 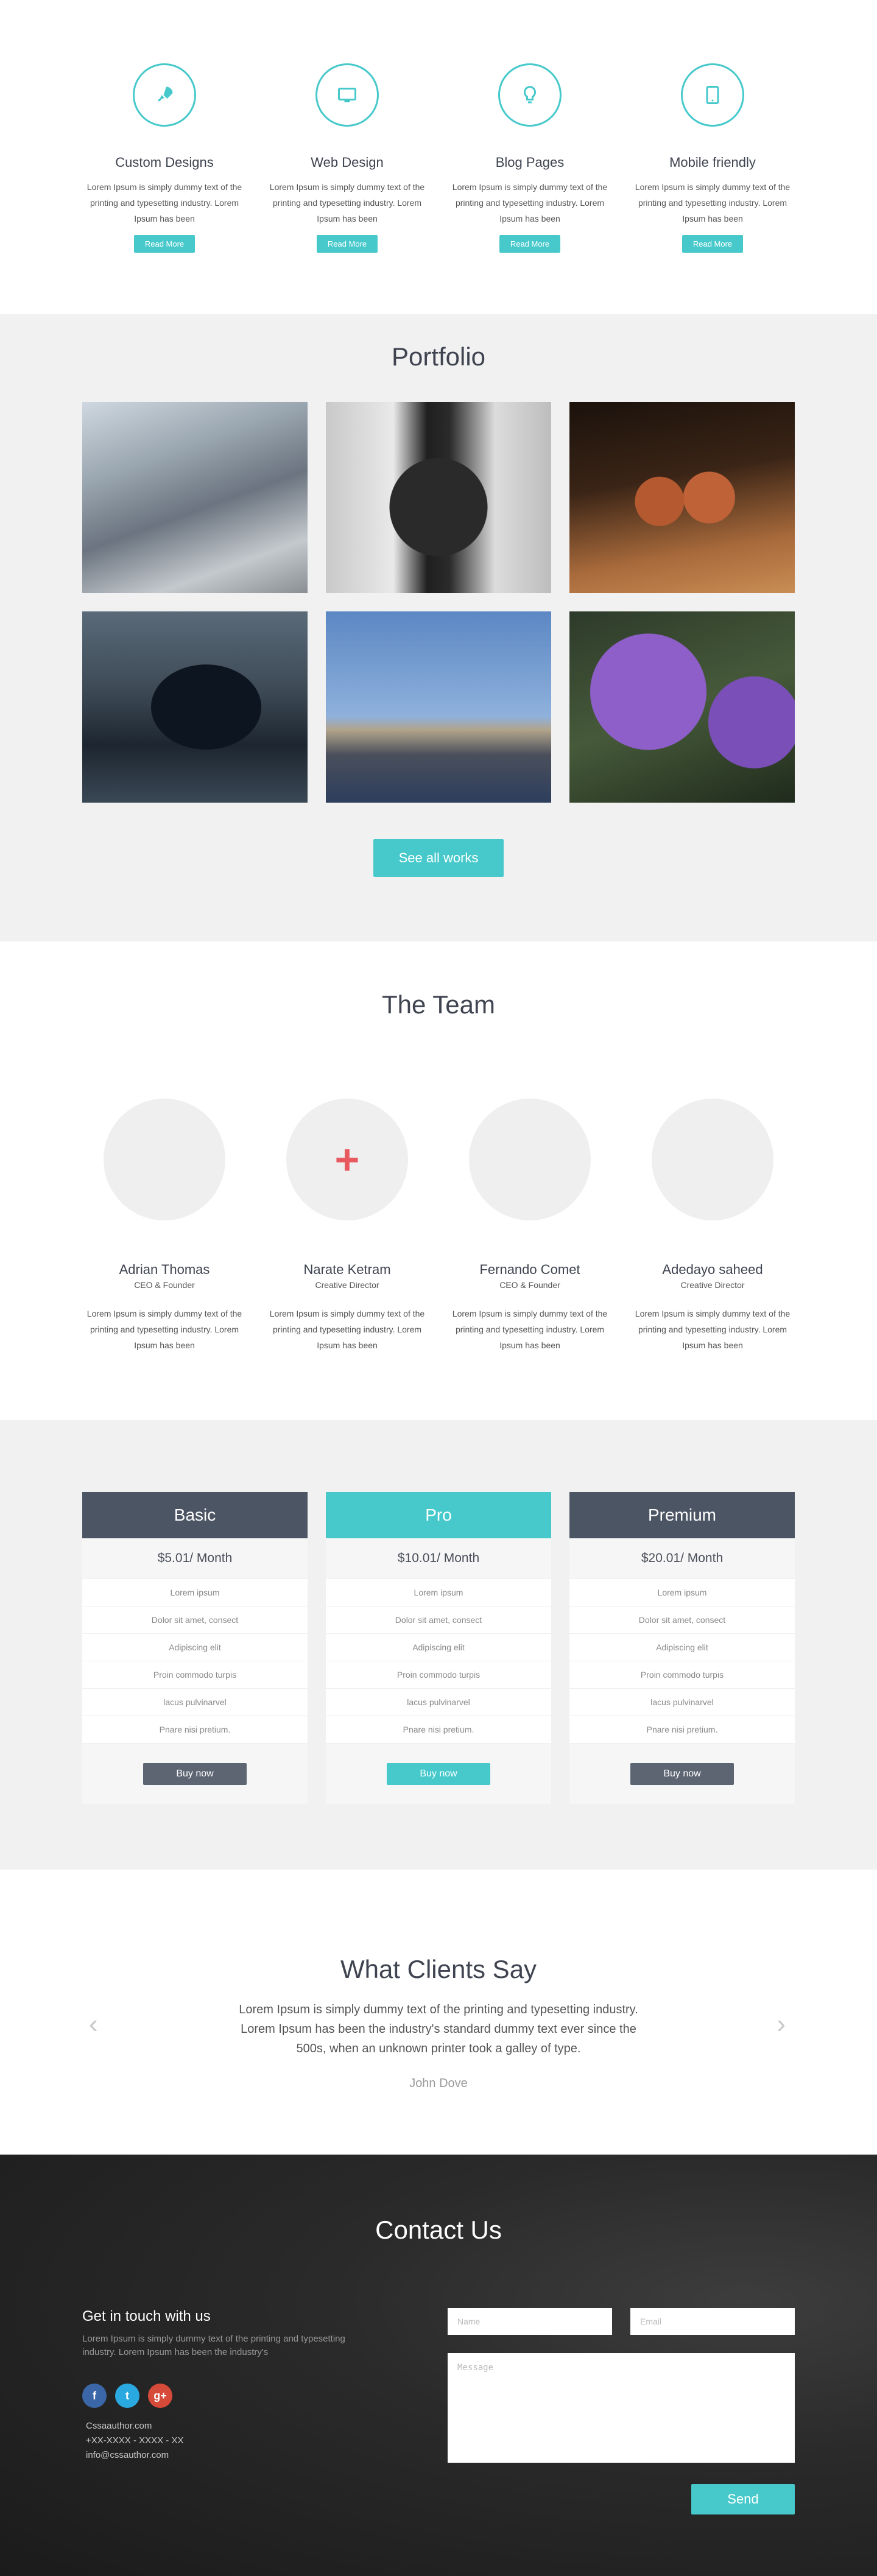 I want to click on contact-heading: Get in touch with us, so click(x=146, y=2316).